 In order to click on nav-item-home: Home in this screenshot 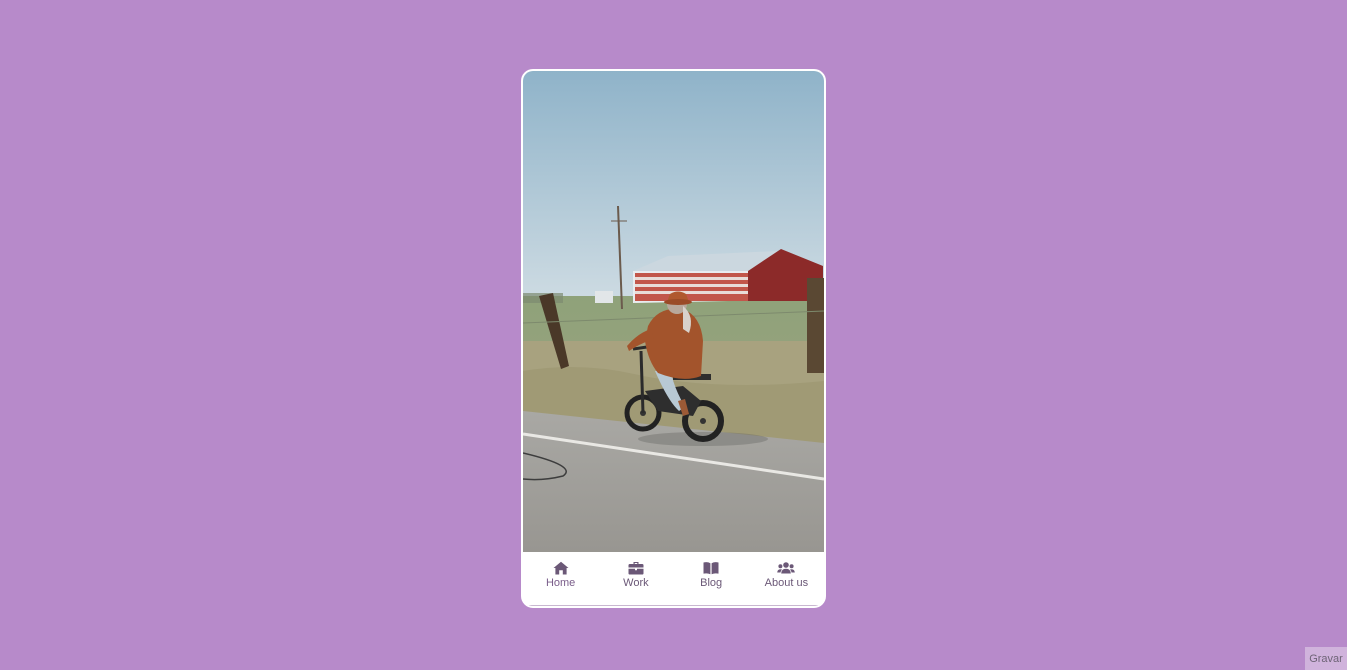, I will do `click(560, 578)`.